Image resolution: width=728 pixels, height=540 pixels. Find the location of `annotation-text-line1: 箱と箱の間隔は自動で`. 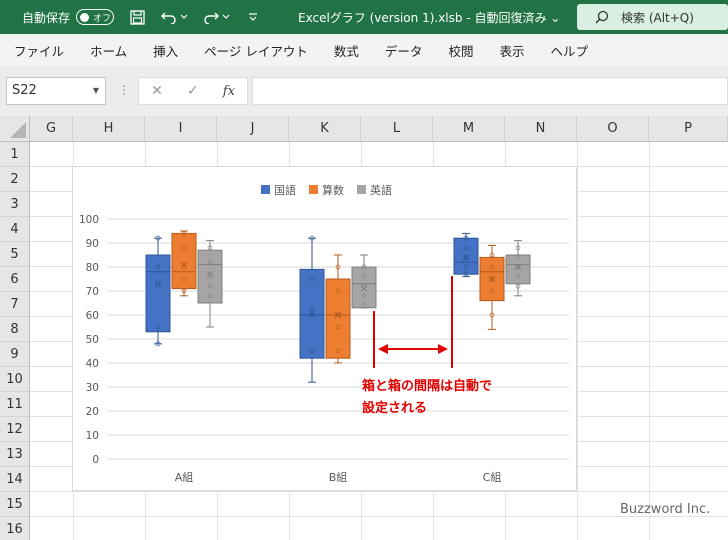

annotation-text-line1: 箱と箱の間隔は自動で is located at coordinates (427, 386).